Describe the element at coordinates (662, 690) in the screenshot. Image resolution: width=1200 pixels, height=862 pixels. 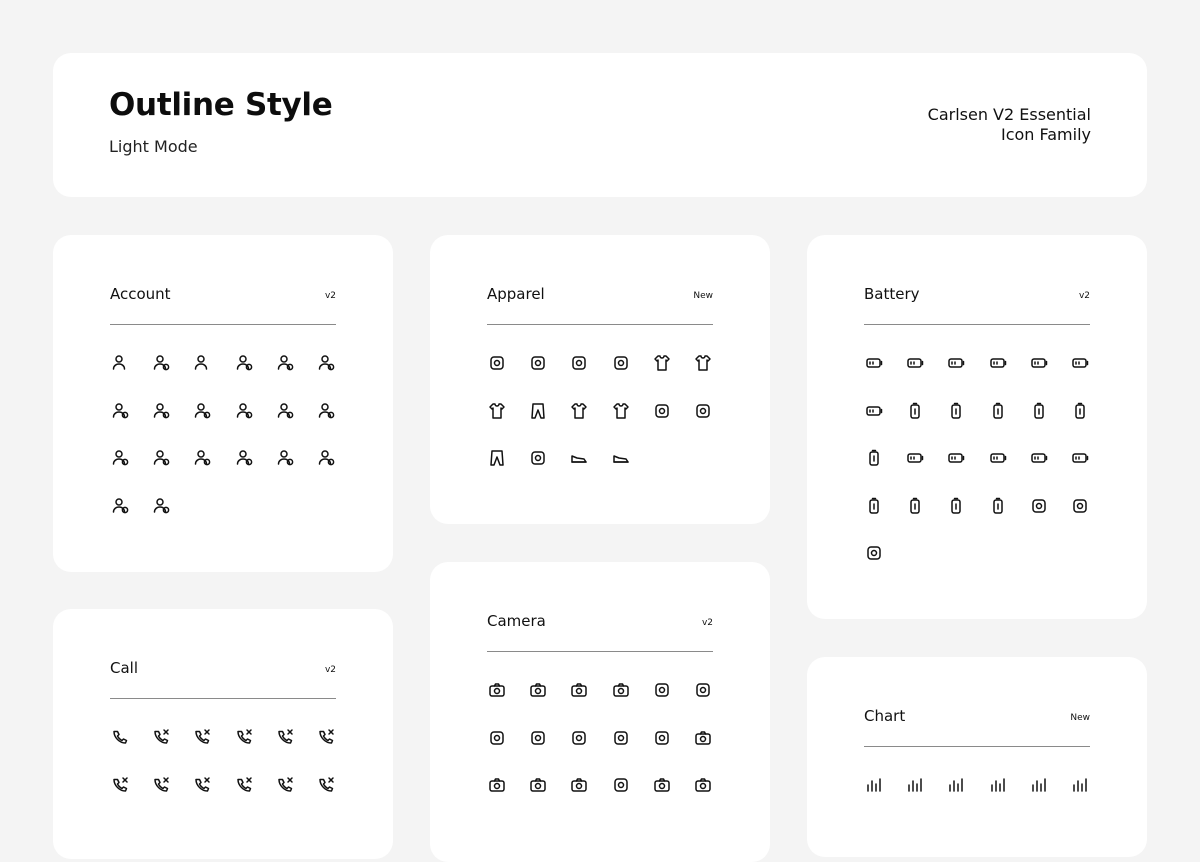
I see `live-icon` at that location.